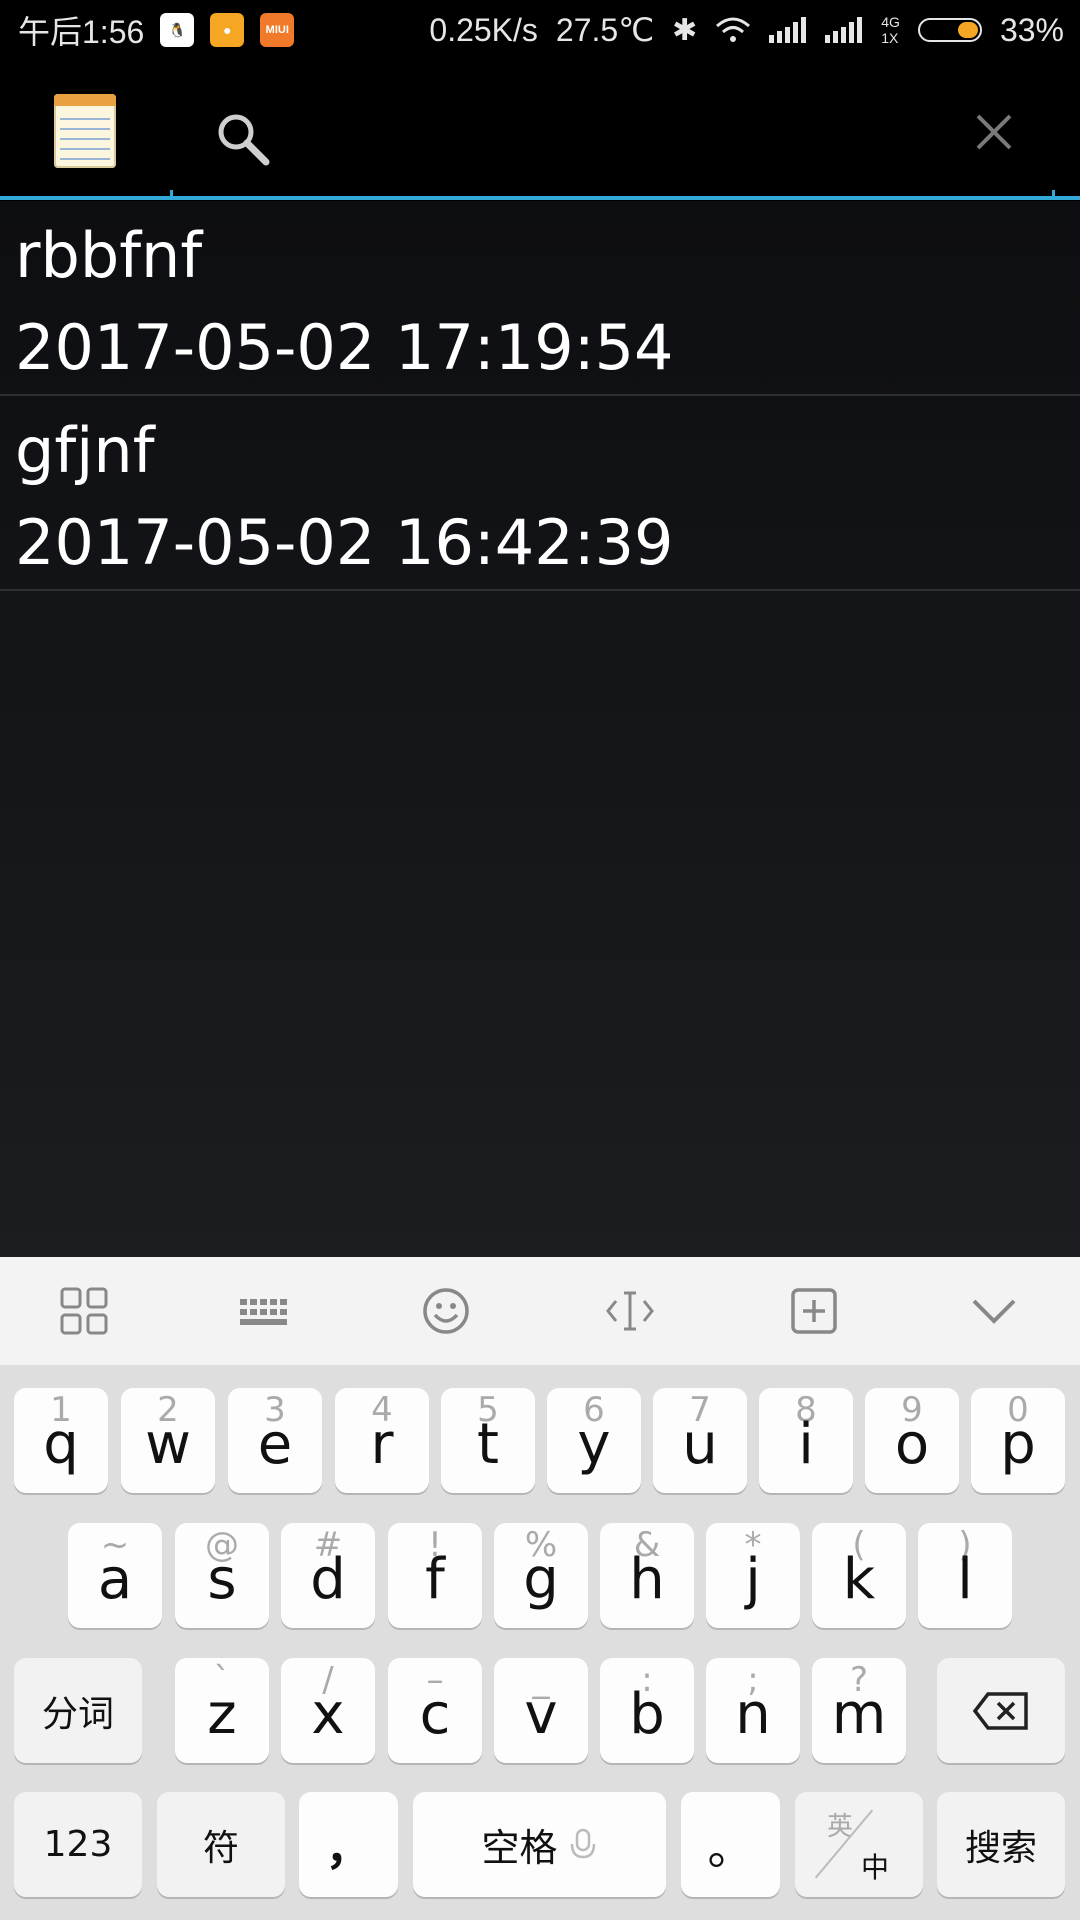 Image resolution: width=1080 pixels, height=1920 pixels. I want to click on symbols-key: 符, so click(221, 1844).